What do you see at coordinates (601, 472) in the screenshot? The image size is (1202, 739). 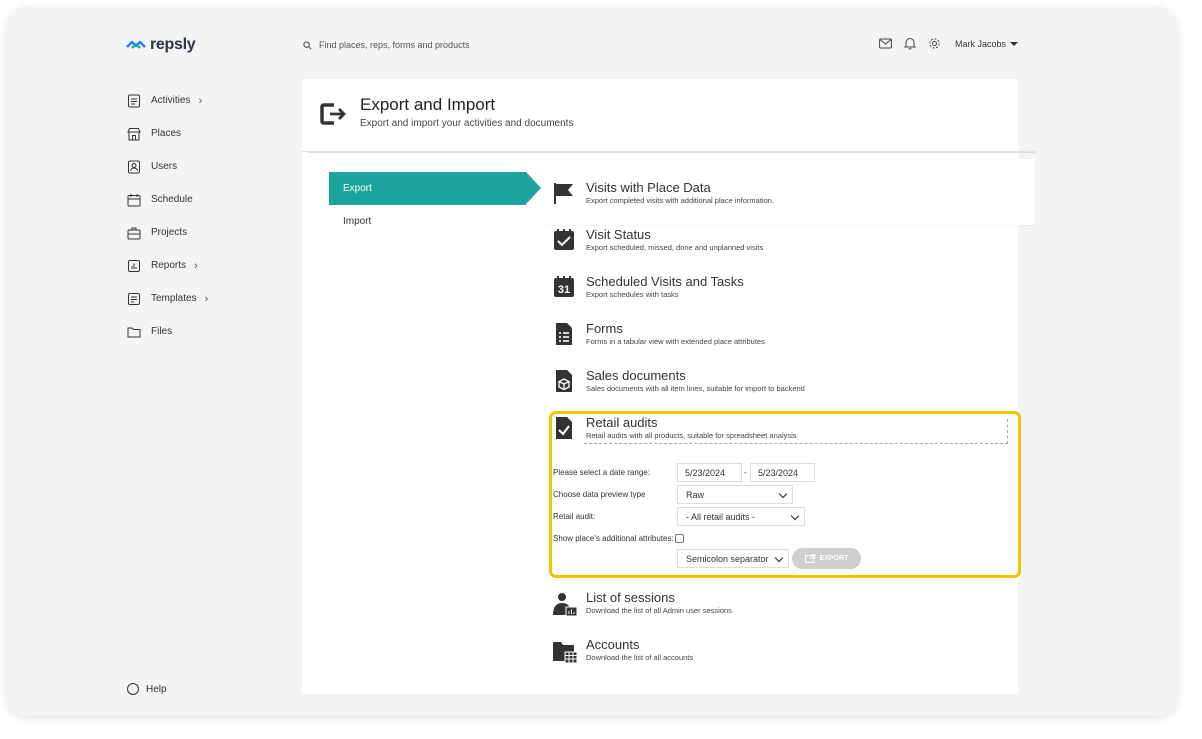 I see `date-range-label: Please select a date range:` at bounding box center [601, 472].